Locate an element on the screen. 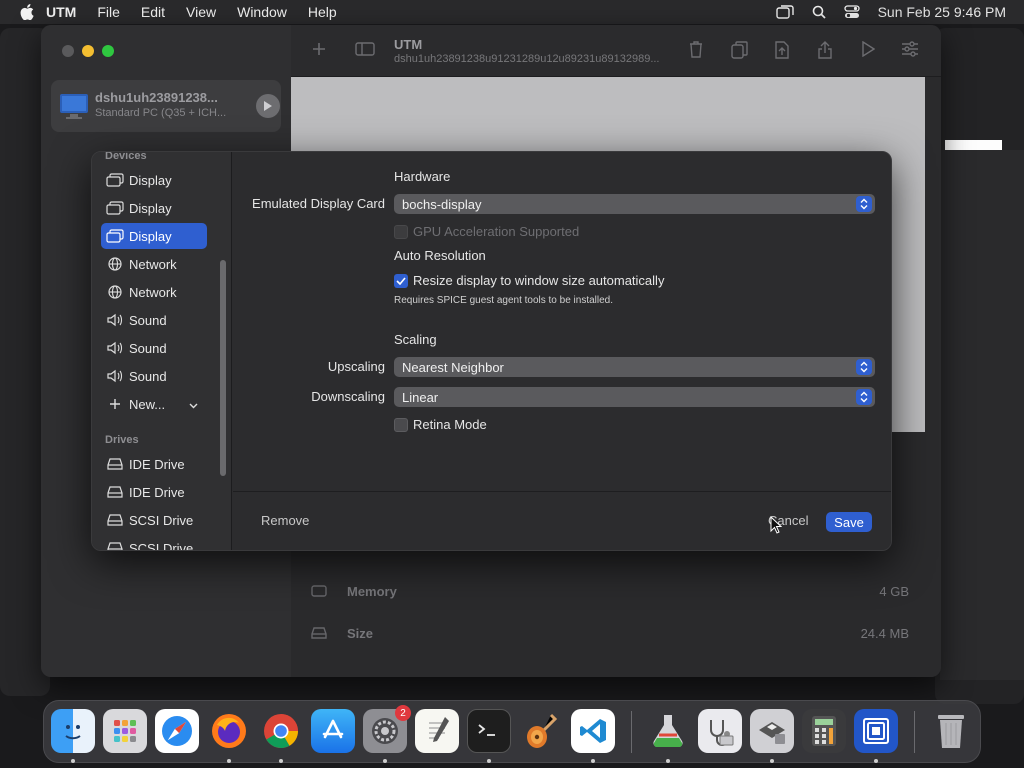 The width and height of the screenshot is (1024, 768). sidebar-item-display-2: Display is located at coordinates (154, 208).